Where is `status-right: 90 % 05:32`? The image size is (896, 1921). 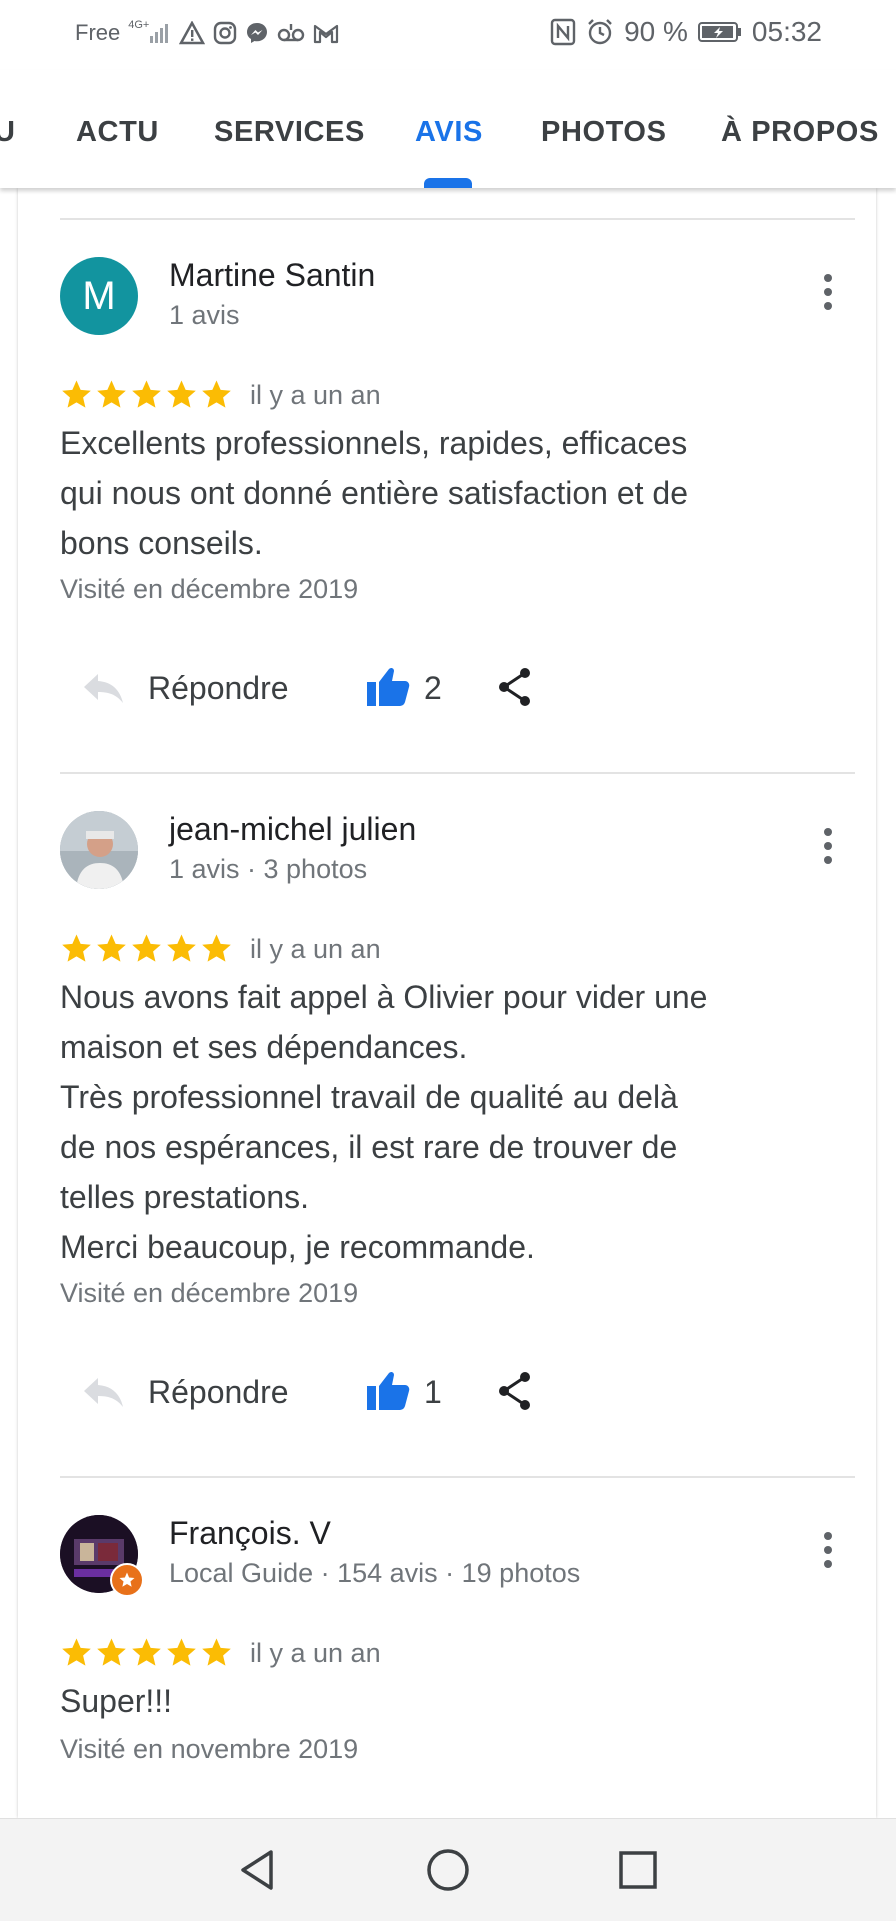 status-right: 90 % 05:32 is located at coordinates (686, 32).